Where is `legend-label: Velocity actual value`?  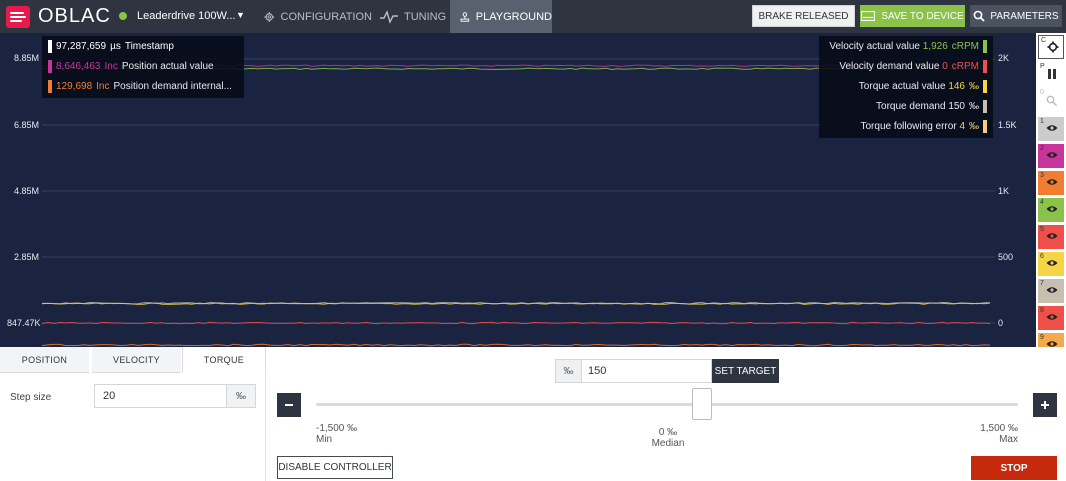
legend-label: Velocity actual value is located at coordinates (874, 47).